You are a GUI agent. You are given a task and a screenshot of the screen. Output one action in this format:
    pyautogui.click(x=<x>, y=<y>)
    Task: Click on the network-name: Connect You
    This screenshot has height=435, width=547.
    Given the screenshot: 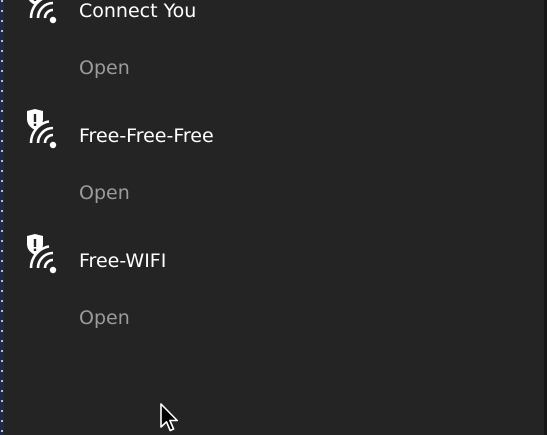 What is the action you would take?
    pyautogui.click(x=138, y=11)
    